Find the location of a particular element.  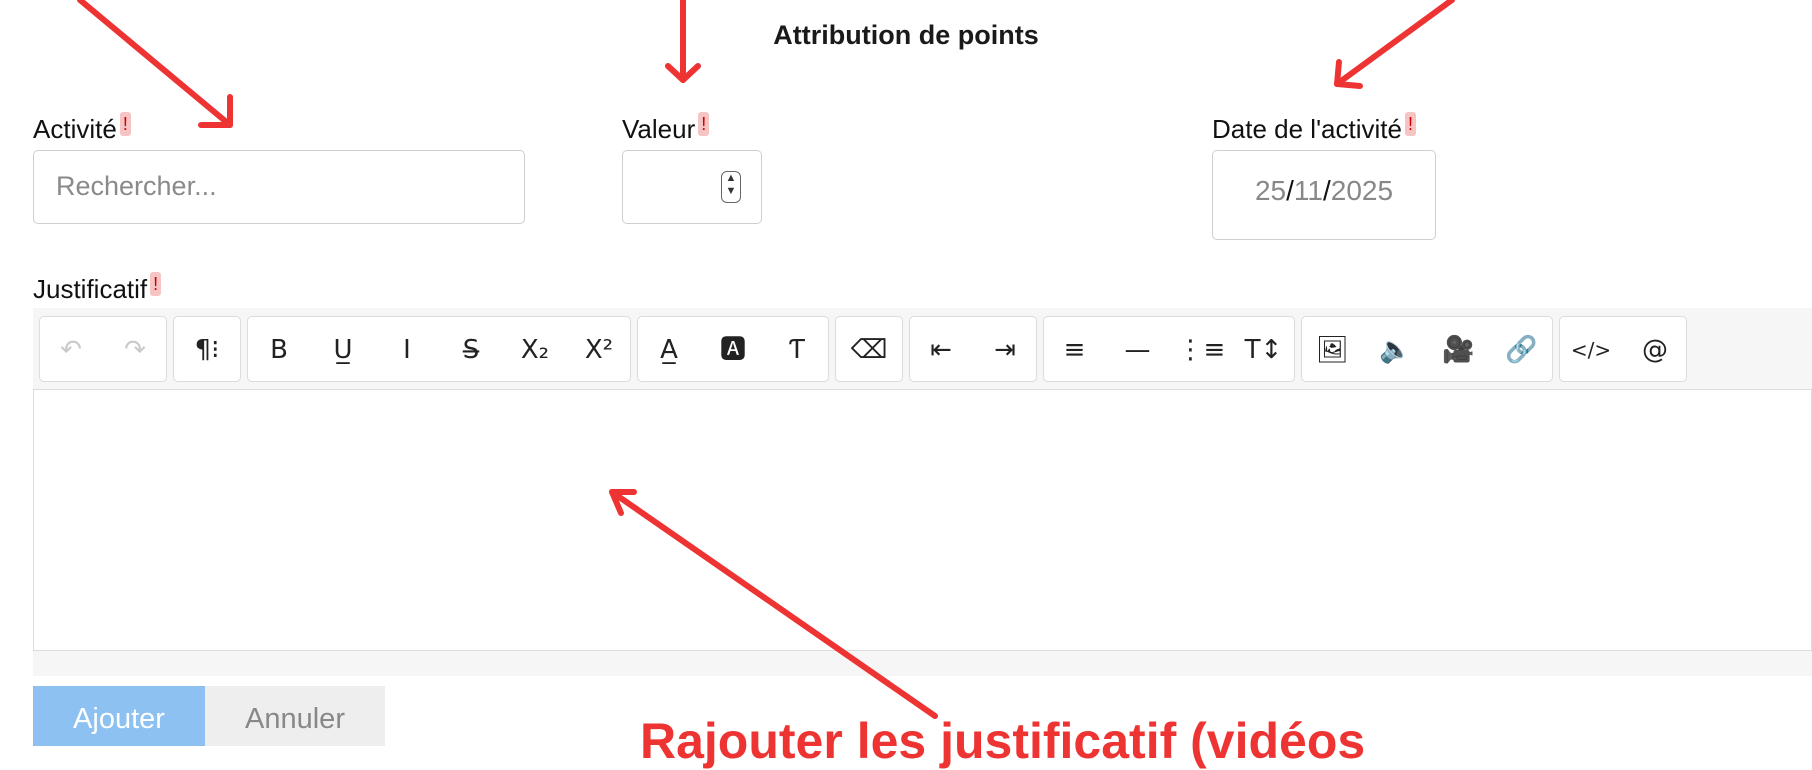

arrow-to-value is located at coordinates (683, 41).